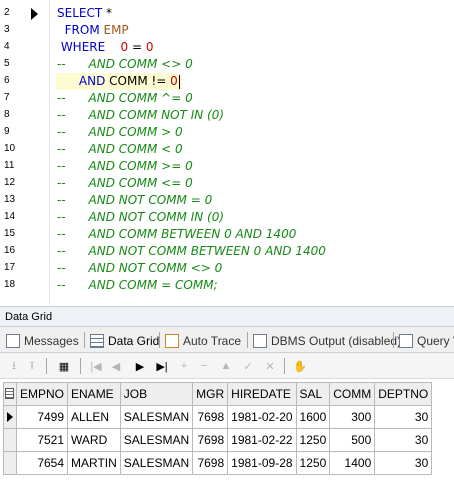 This screenshot has width=454, height=481. What do you see at coordinates (270, 366) in the screenshot?
I see `cancel-icon: ✕` at bounding box center [270, 366].